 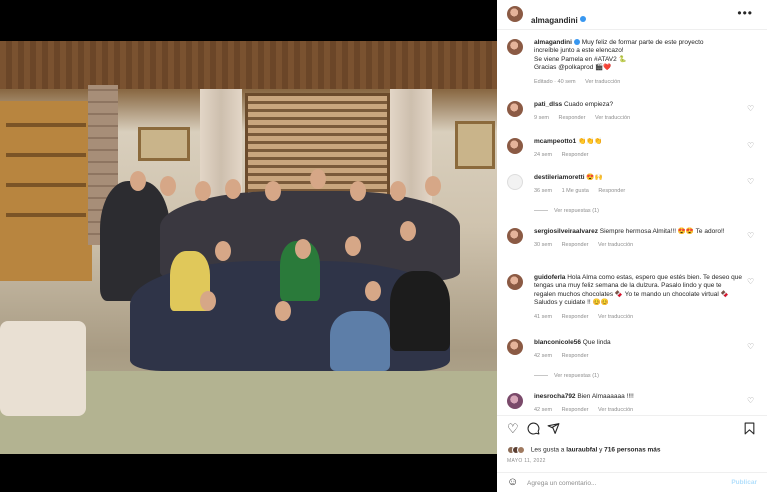 I want to click on comment-username: pati_dlss, so click(x=548, y=104).